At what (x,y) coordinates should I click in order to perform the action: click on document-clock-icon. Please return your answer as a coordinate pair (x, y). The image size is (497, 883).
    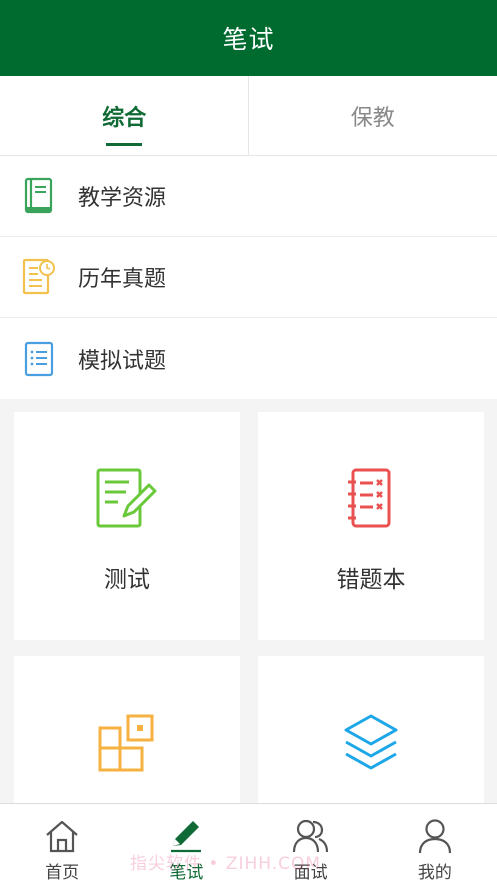
    Looking at the image, I should click on (39, 277).